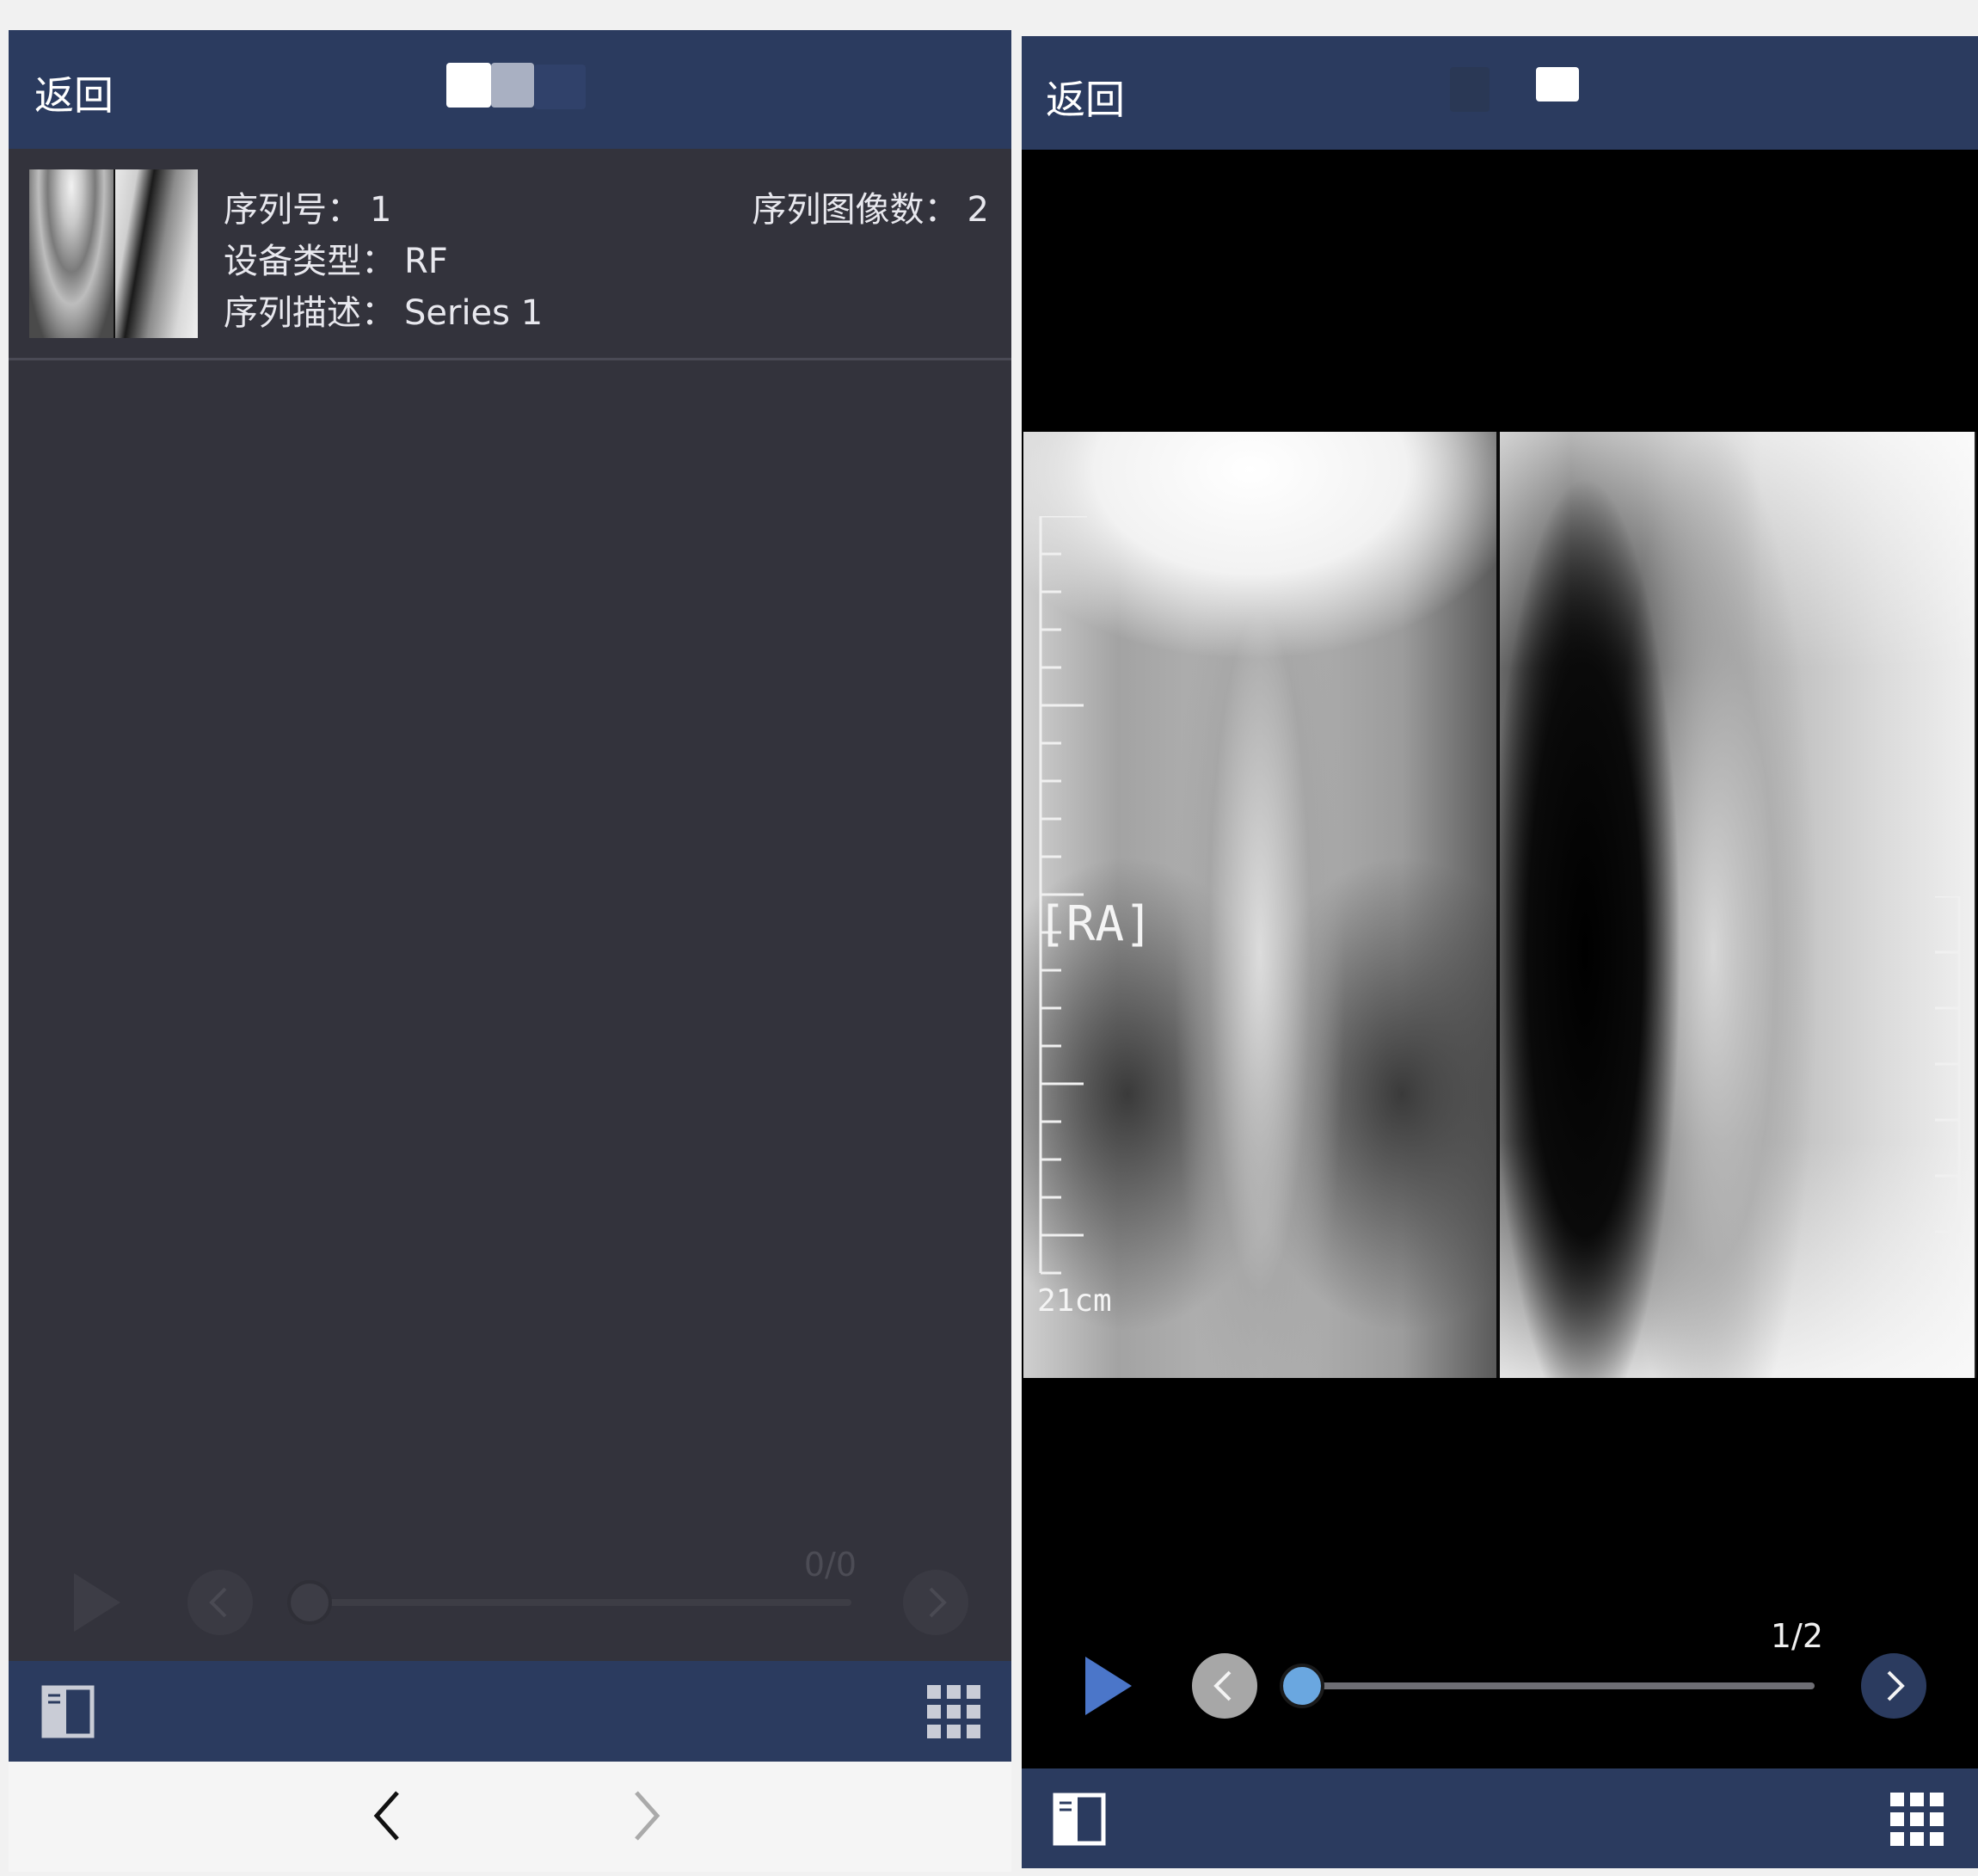 Image resolution: width=1978 pixels, height=1876 pixels. I want to click on series-description-value: Series 1, so click(474, 313).